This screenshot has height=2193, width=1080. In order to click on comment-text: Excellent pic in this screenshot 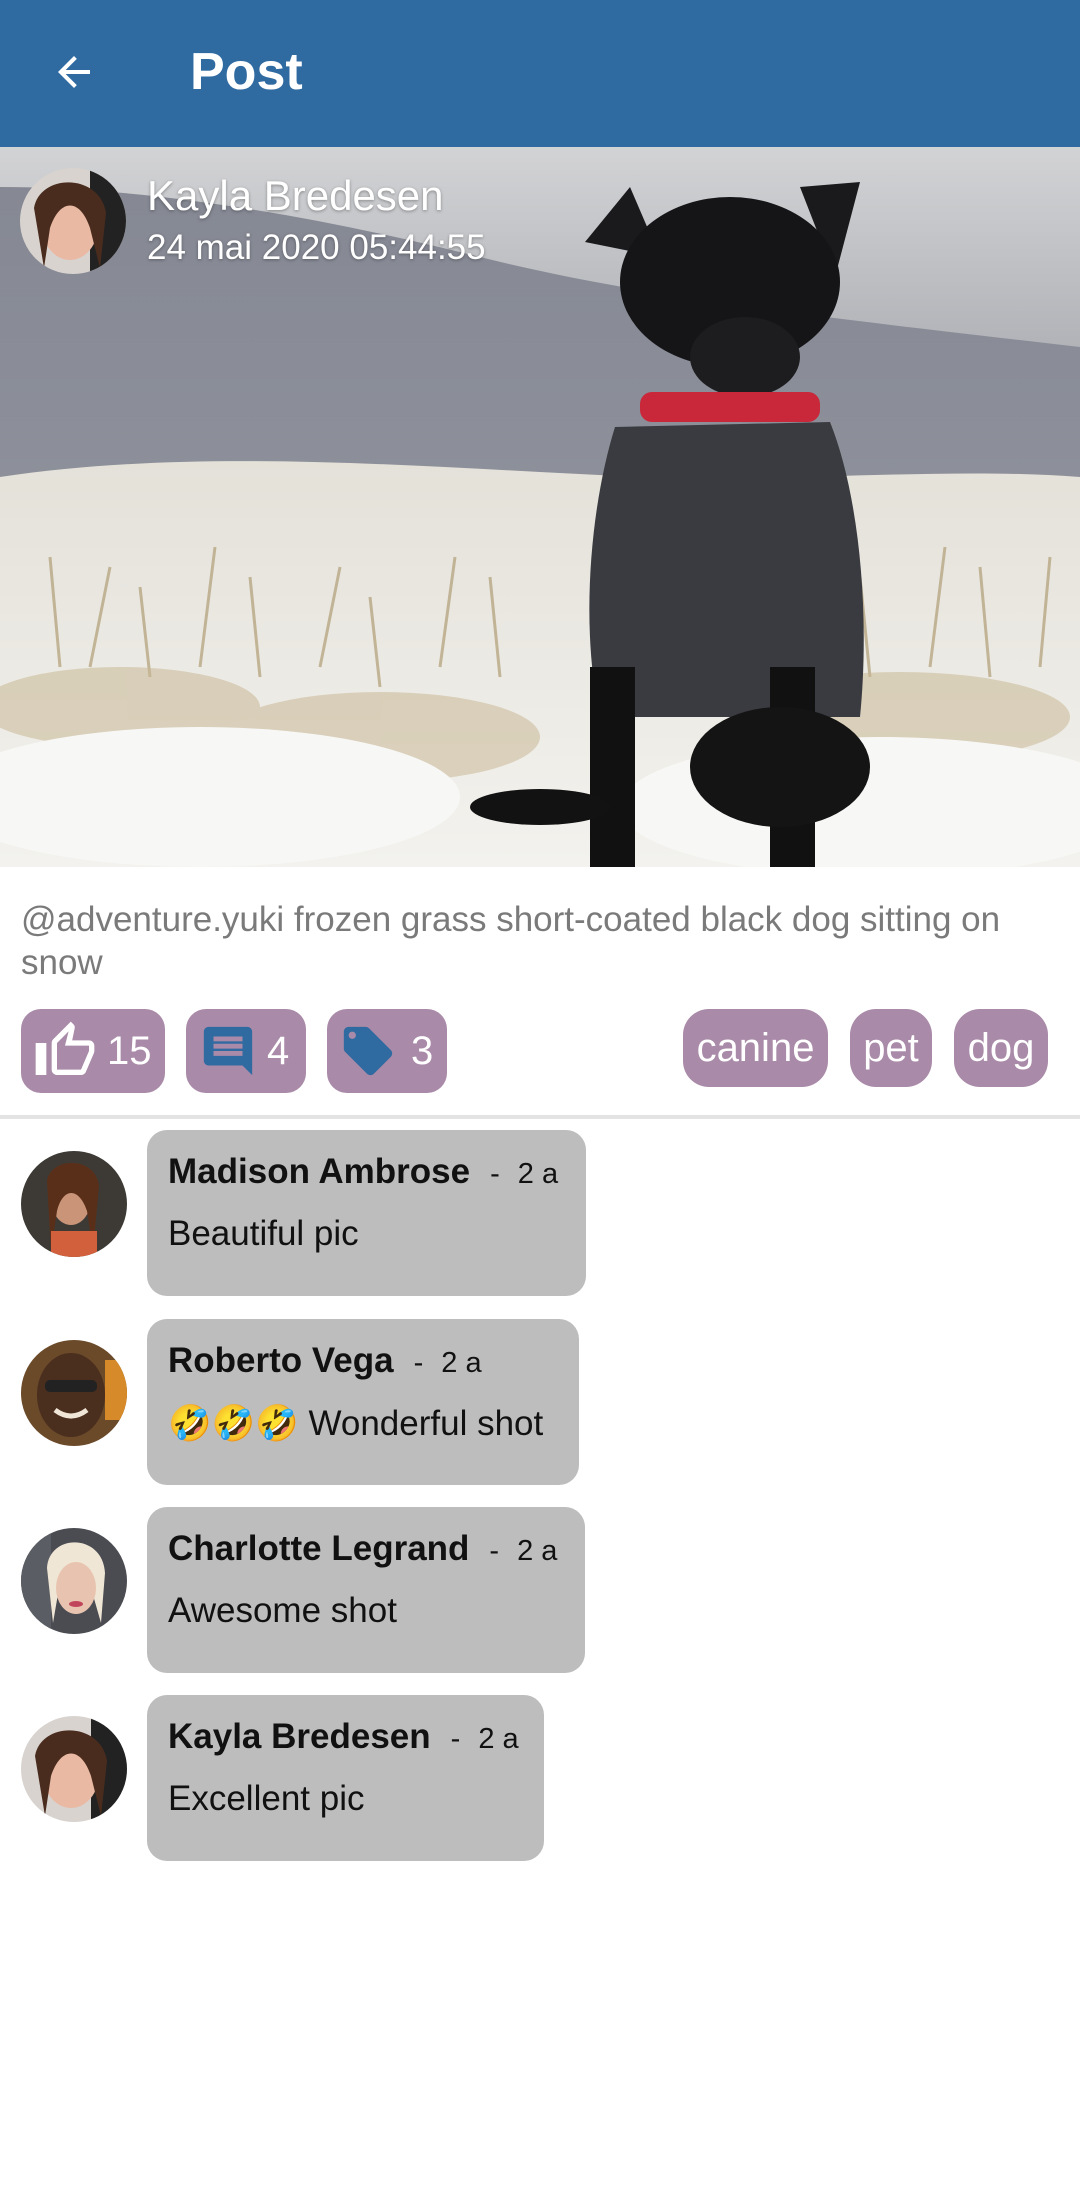, I will do `click(266, 1798)`.